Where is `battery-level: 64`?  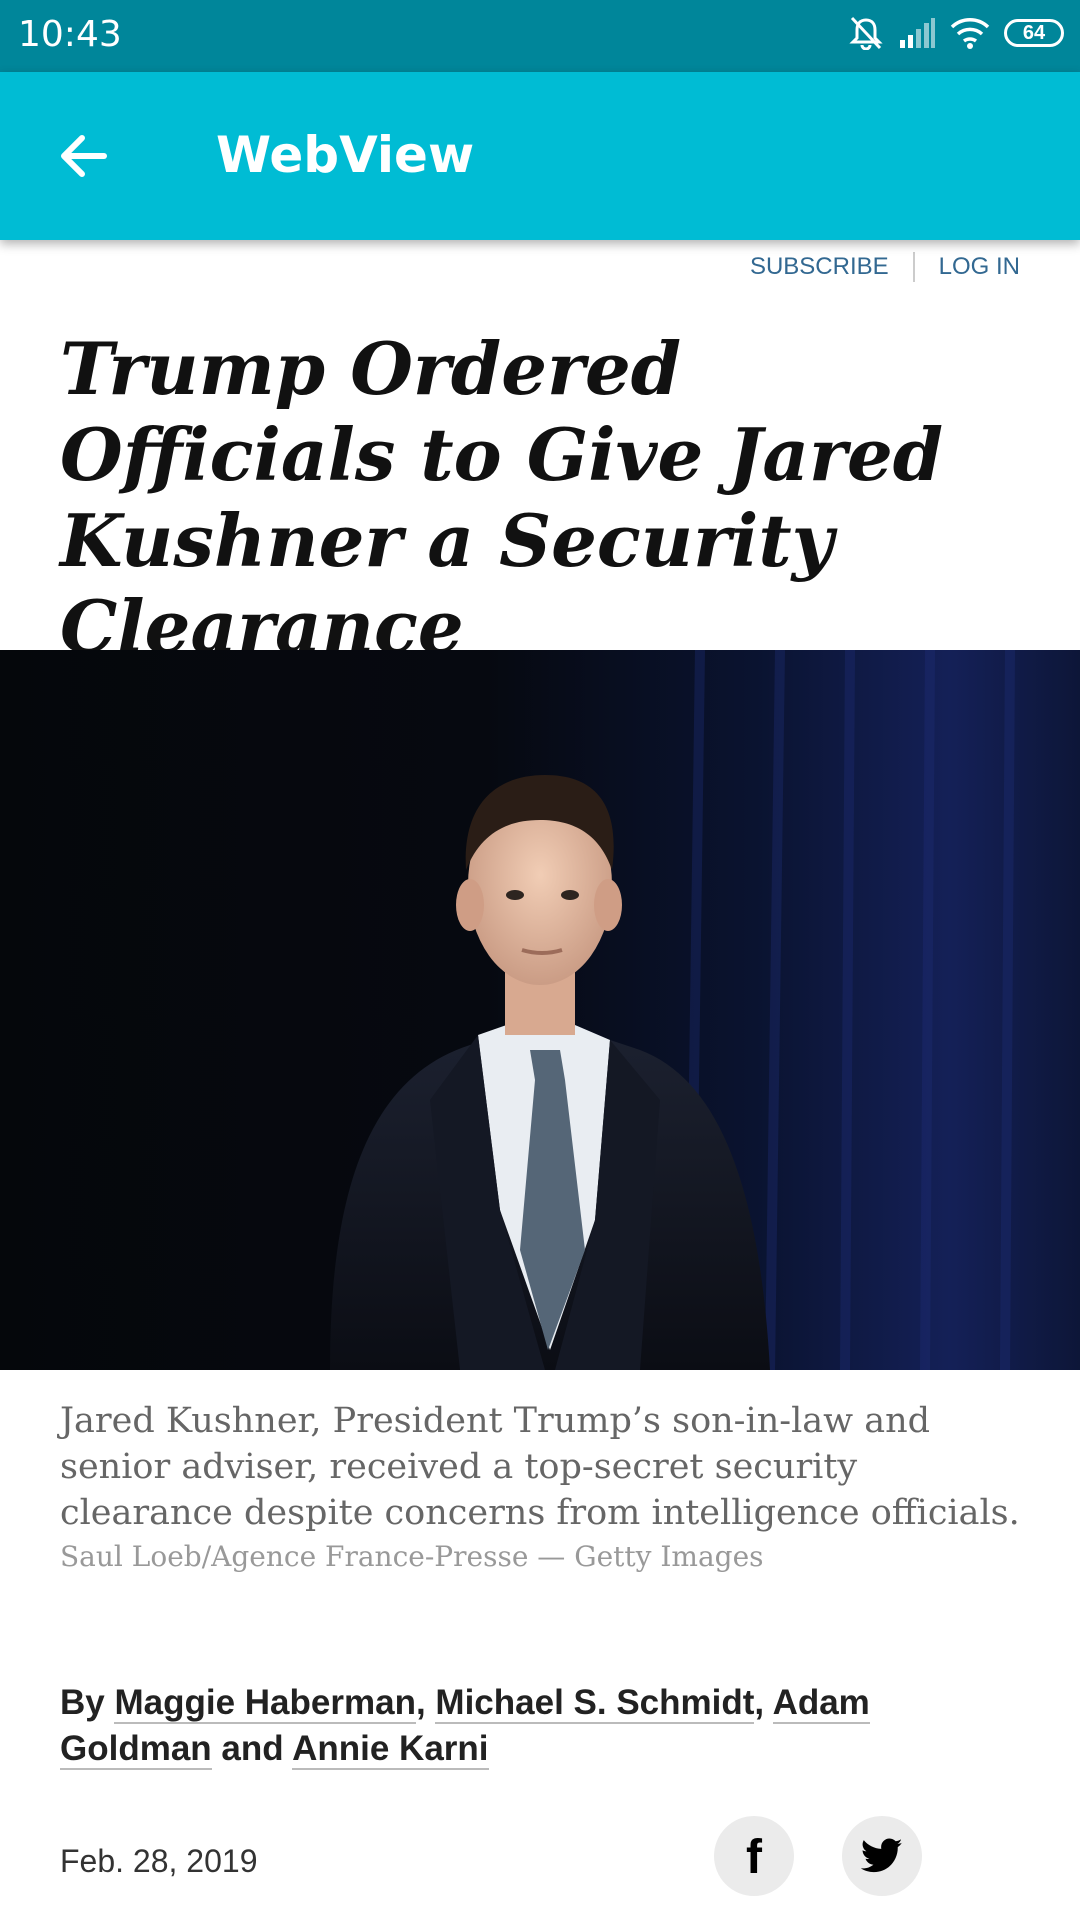
battery-level: 64 is located at coordinates (1034, 32).